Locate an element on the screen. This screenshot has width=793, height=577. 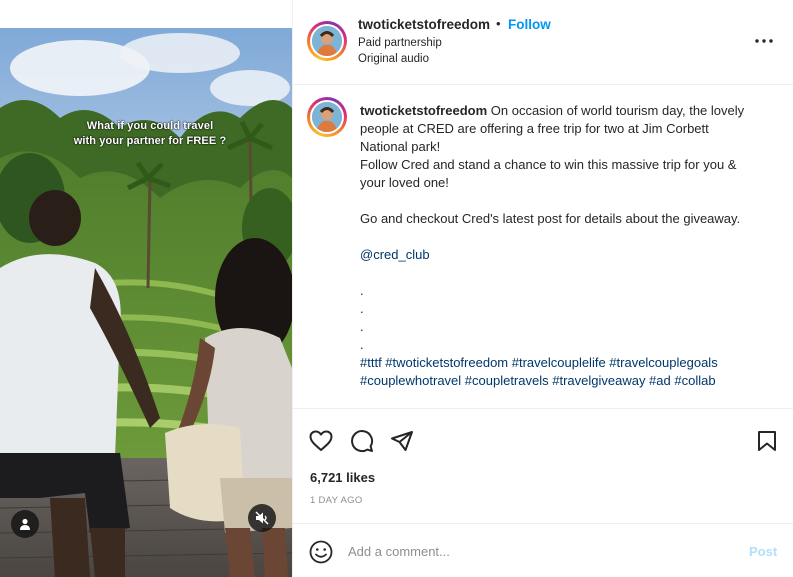
heart-icon is located at coordinates (321, 440).